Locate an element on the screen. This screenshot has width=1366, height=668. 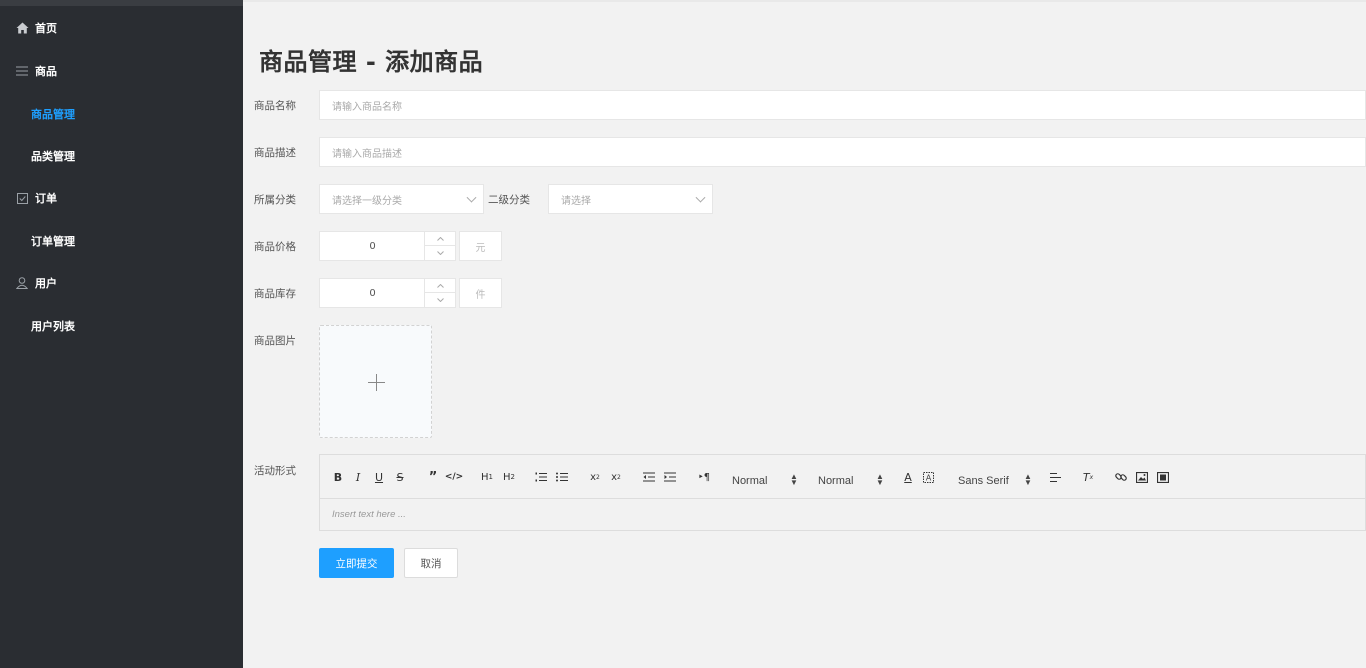
sidebar-item-products: 商品 is located at coordinates (121, 71).